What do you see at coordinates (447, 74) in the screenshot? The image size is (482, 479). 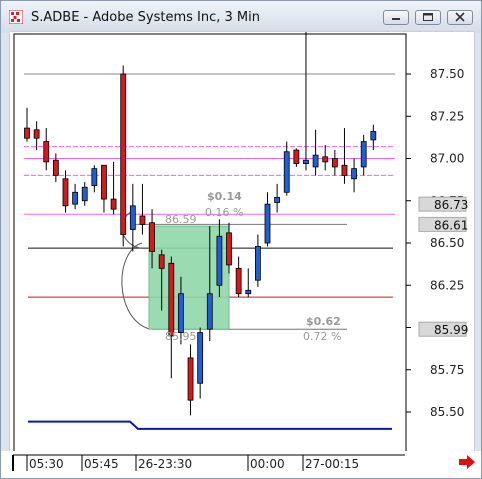 I see `y-tick-label: 87.50` at bounding box center [447, 74].